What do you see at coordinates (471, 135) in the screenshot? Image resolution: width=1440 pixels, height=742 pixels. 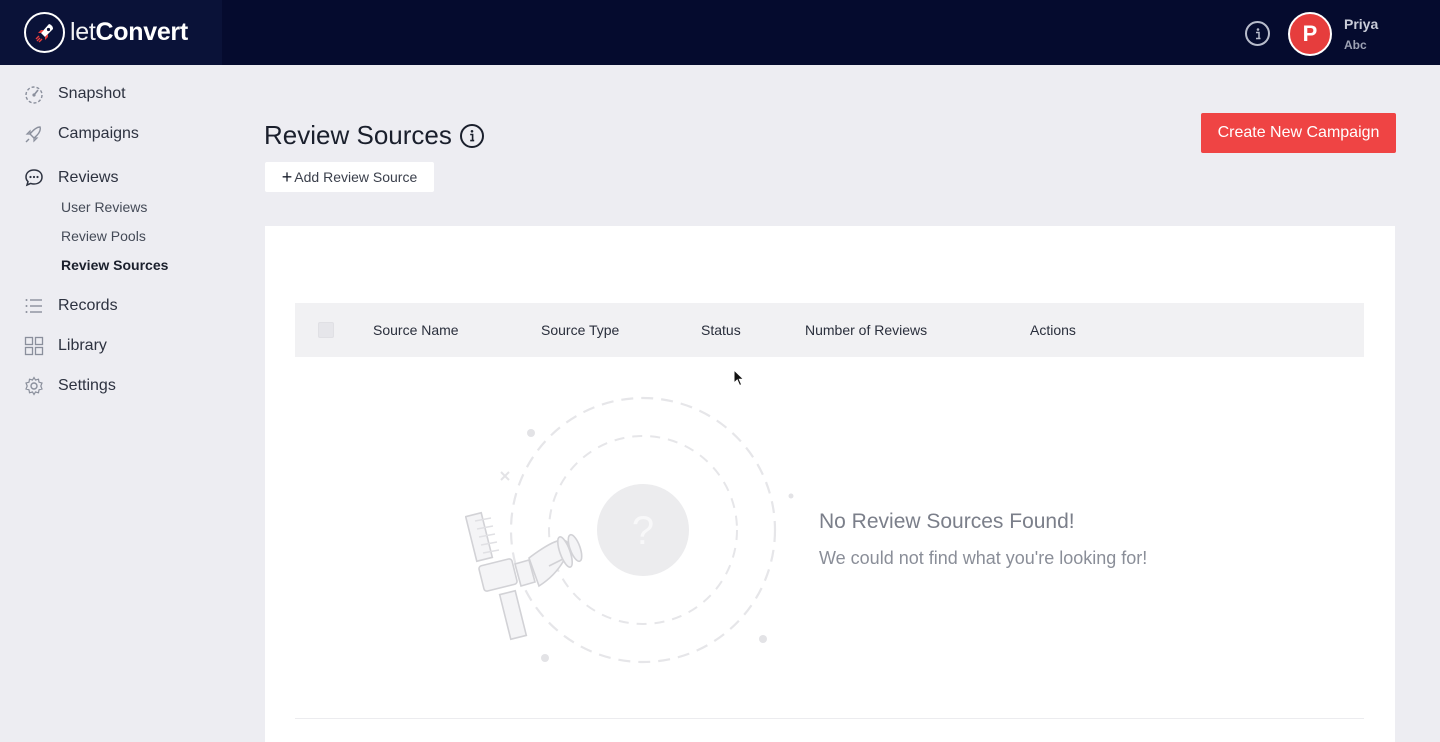 I see `title-info-icon` at bounding box center [471, 135].